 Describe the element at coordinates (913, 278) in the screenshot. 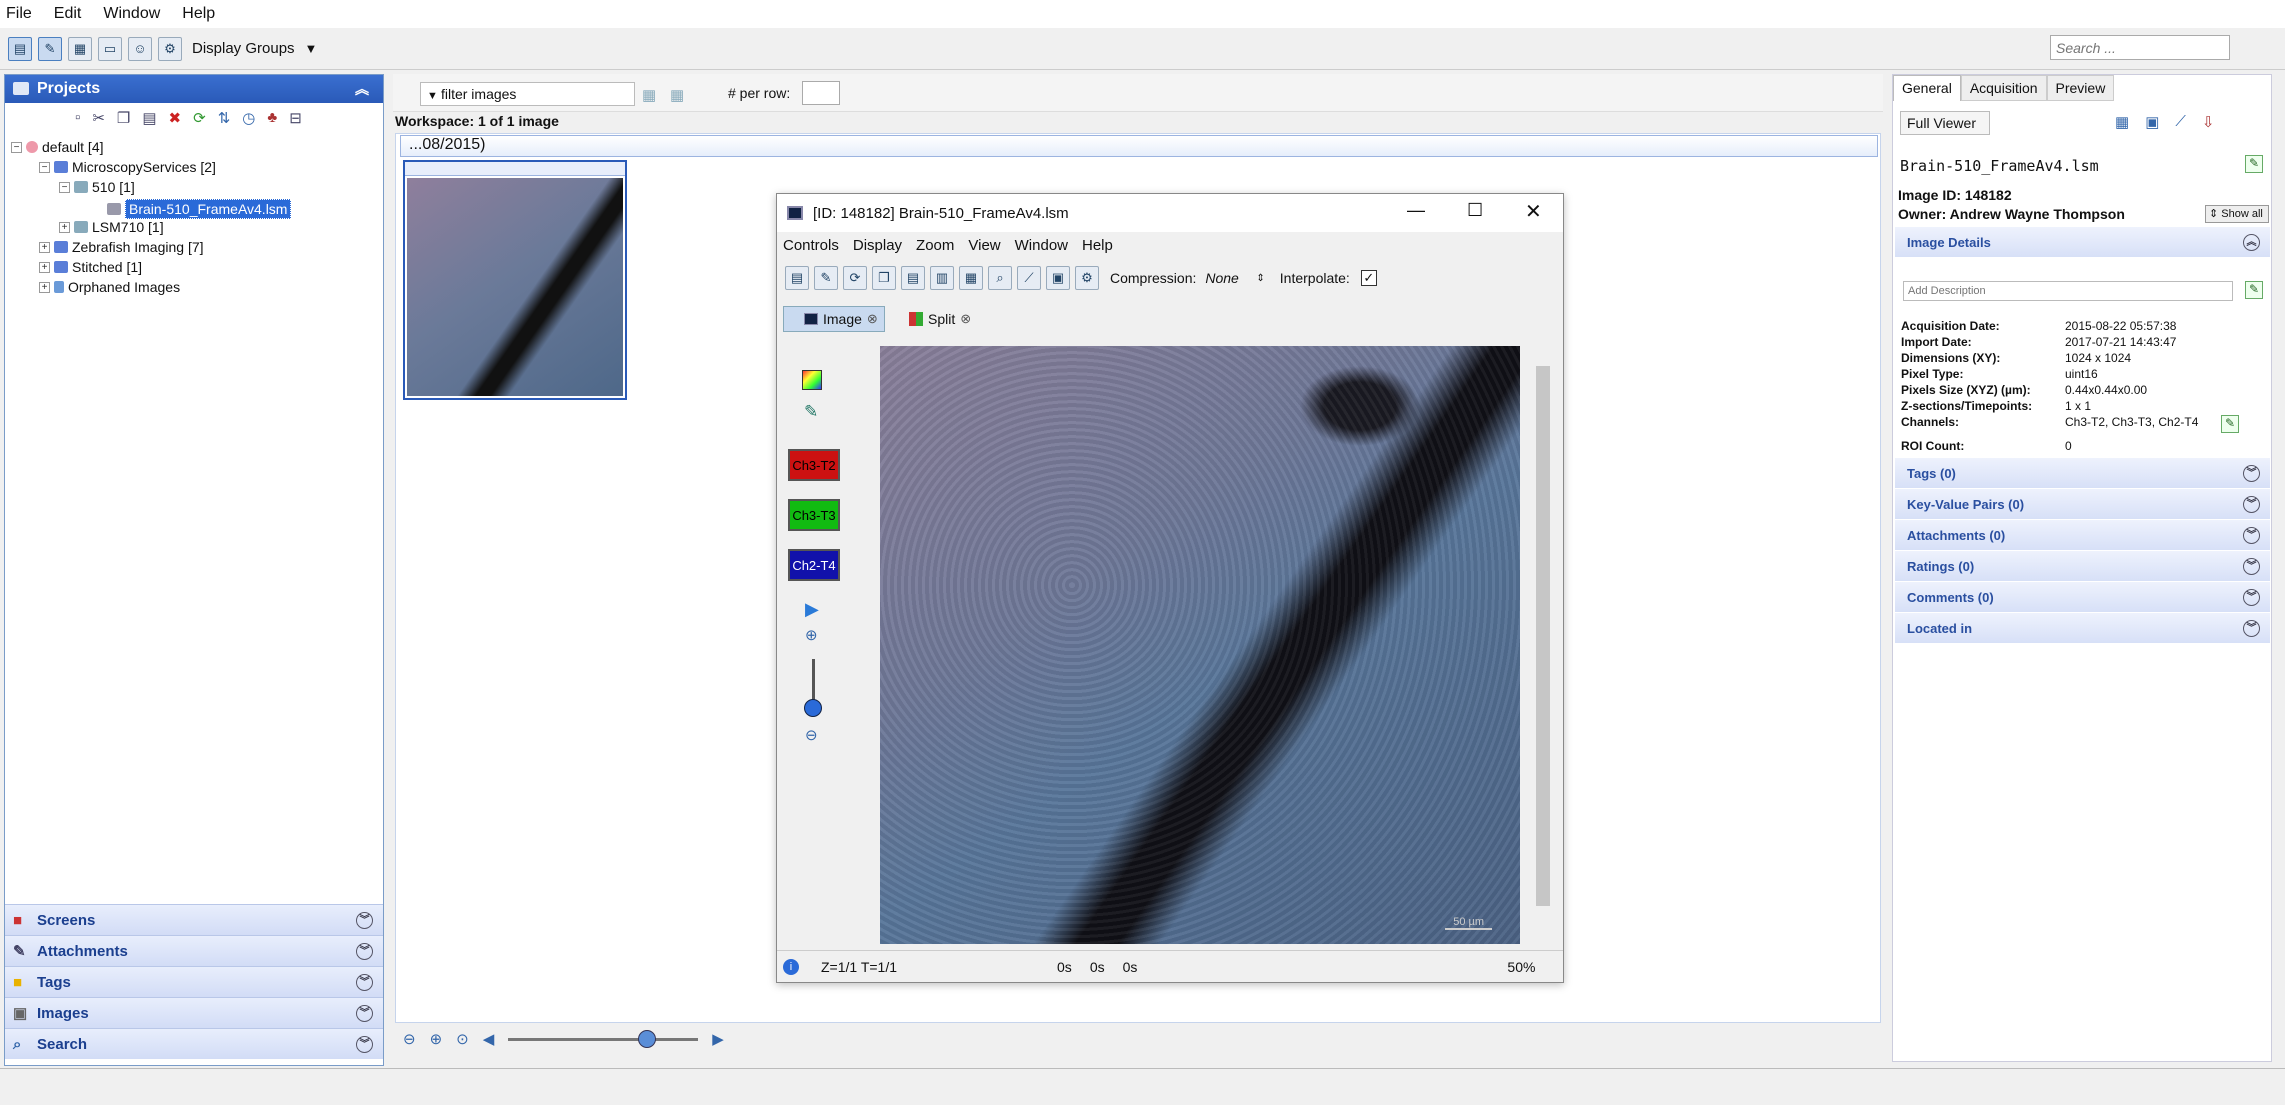

I see `paste-settings-icon: ▤` at that location.